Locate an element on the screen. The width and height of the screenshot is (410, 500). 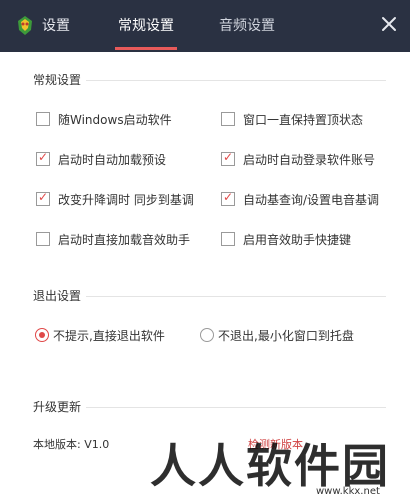
option-always-on-top: 窗口一直保持置顶状态 is located at coordinates (292, 119).